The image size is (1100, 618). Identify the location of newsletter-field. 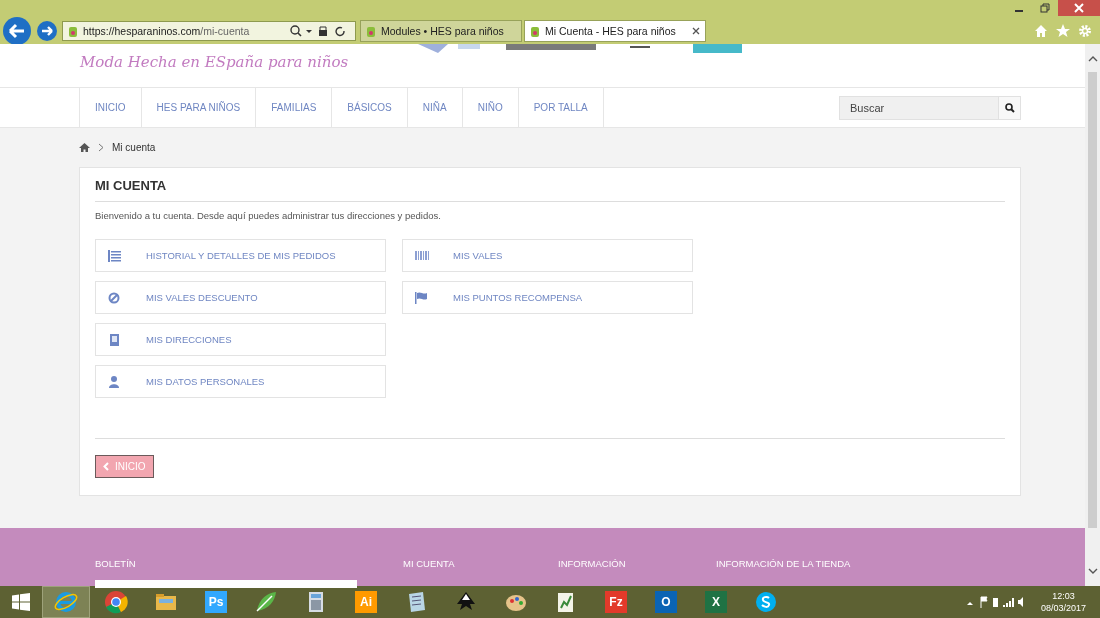
(226, 584).